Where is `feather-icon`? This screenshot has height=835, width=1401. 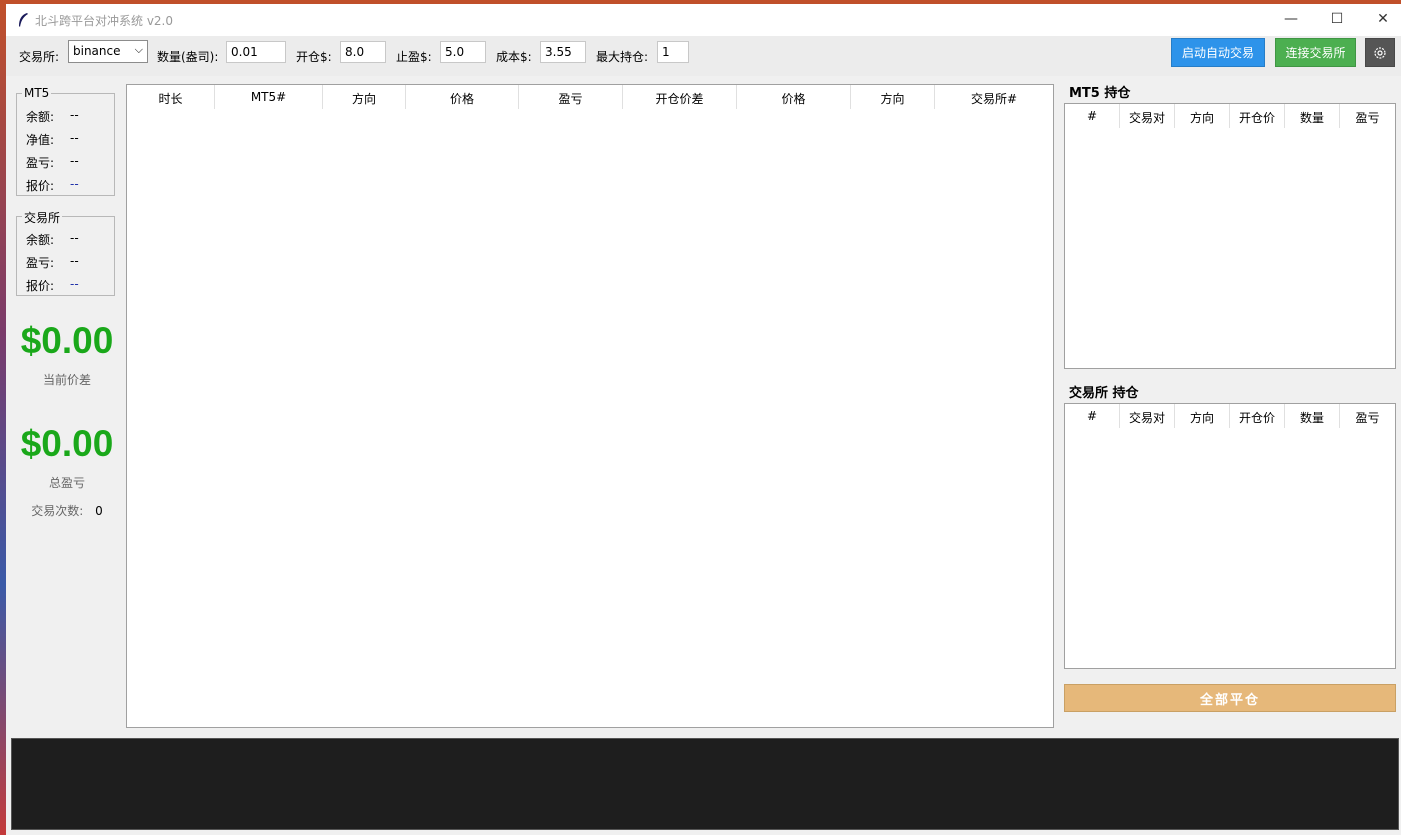 feather-icon is located at coordinates (23, 20).